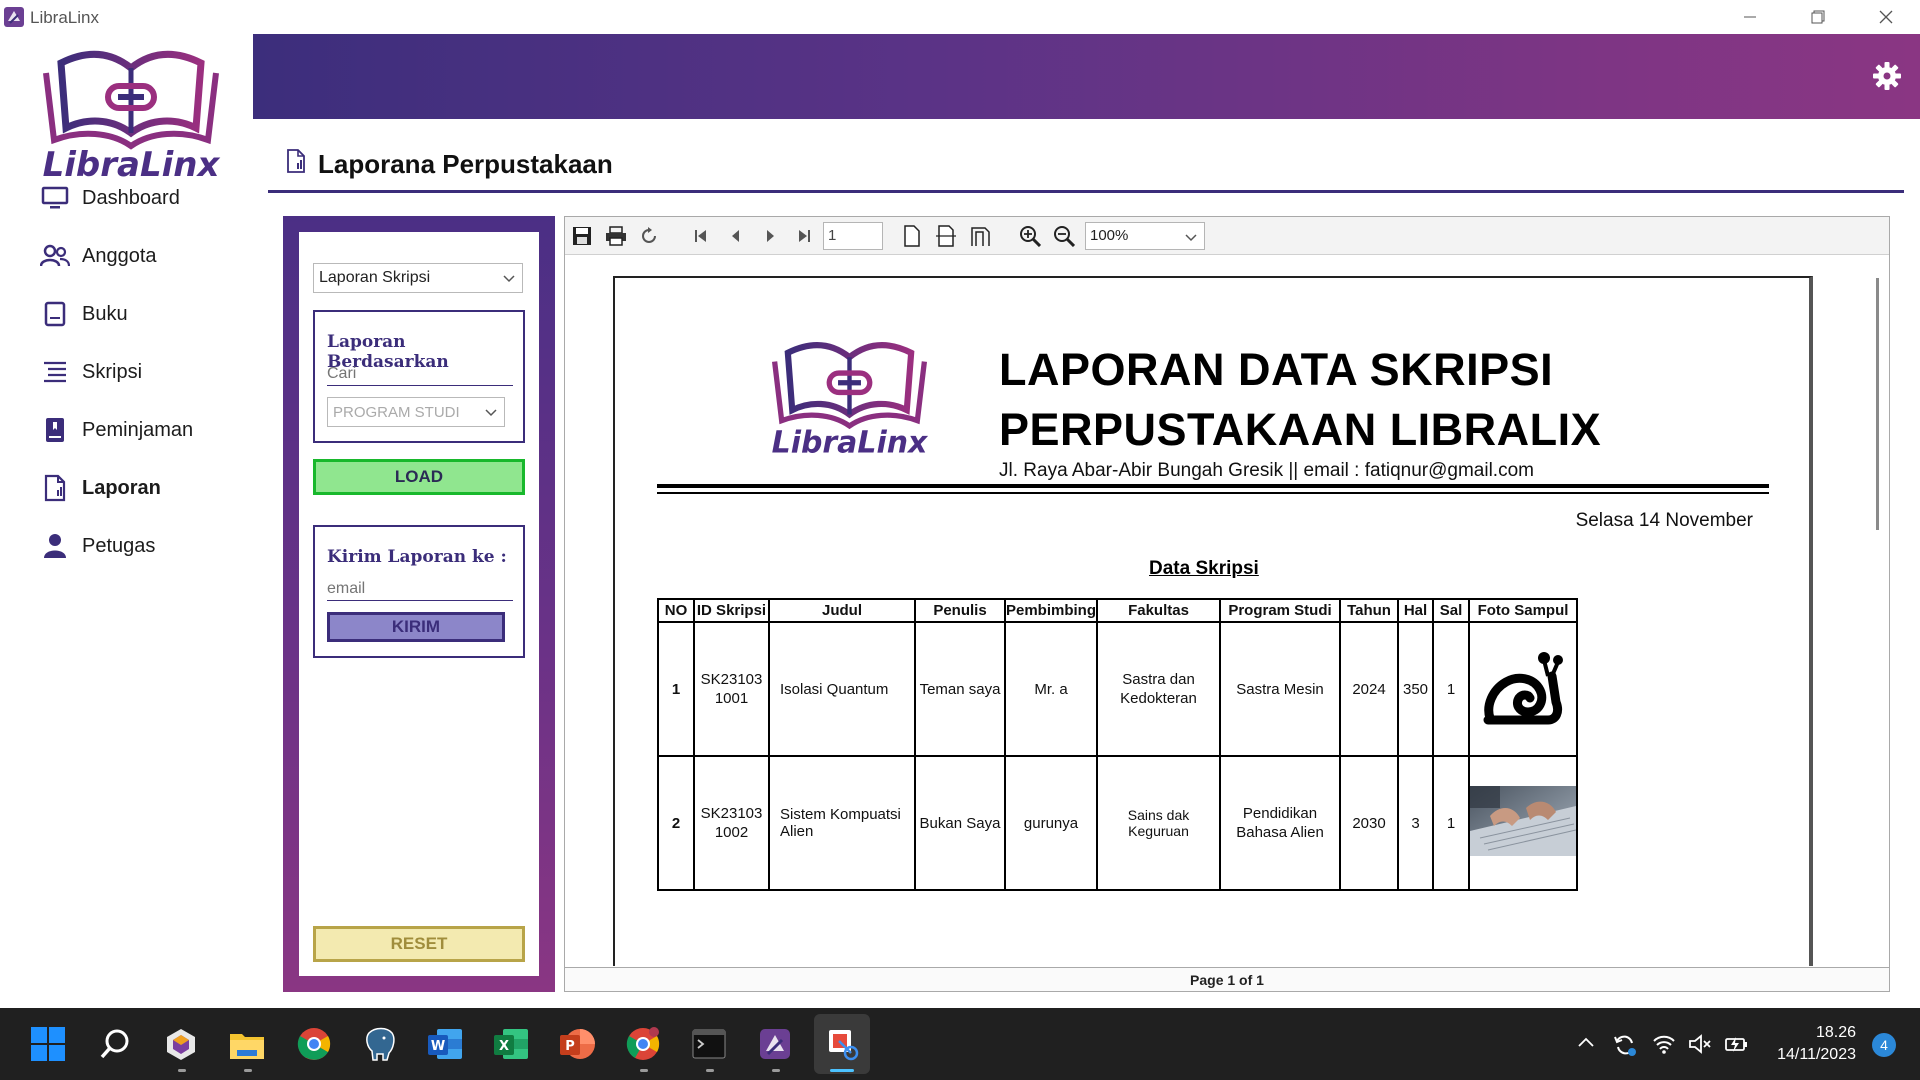 The image size is (1920, 1080). Describe the element at coordinates (709, 1044) in the screenshot. I see `taskbar-app-terminal` at that location.